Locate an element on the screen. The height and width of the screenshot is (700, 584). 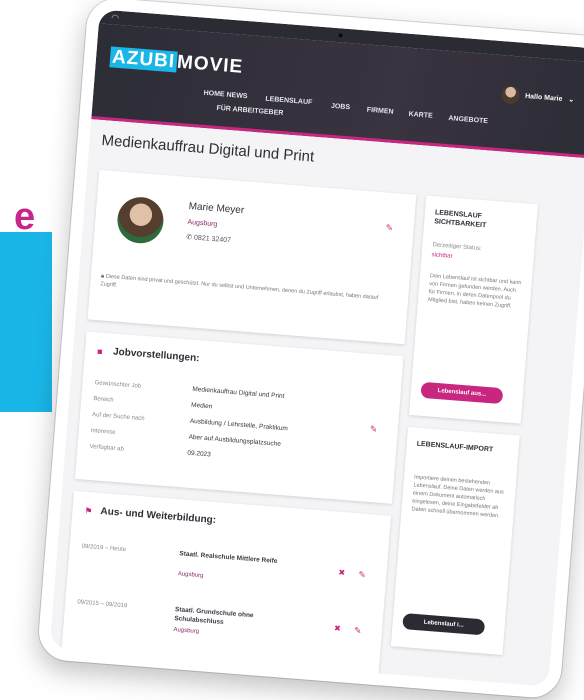
status-badge: sichtbar is located at coordinates (442, 256).